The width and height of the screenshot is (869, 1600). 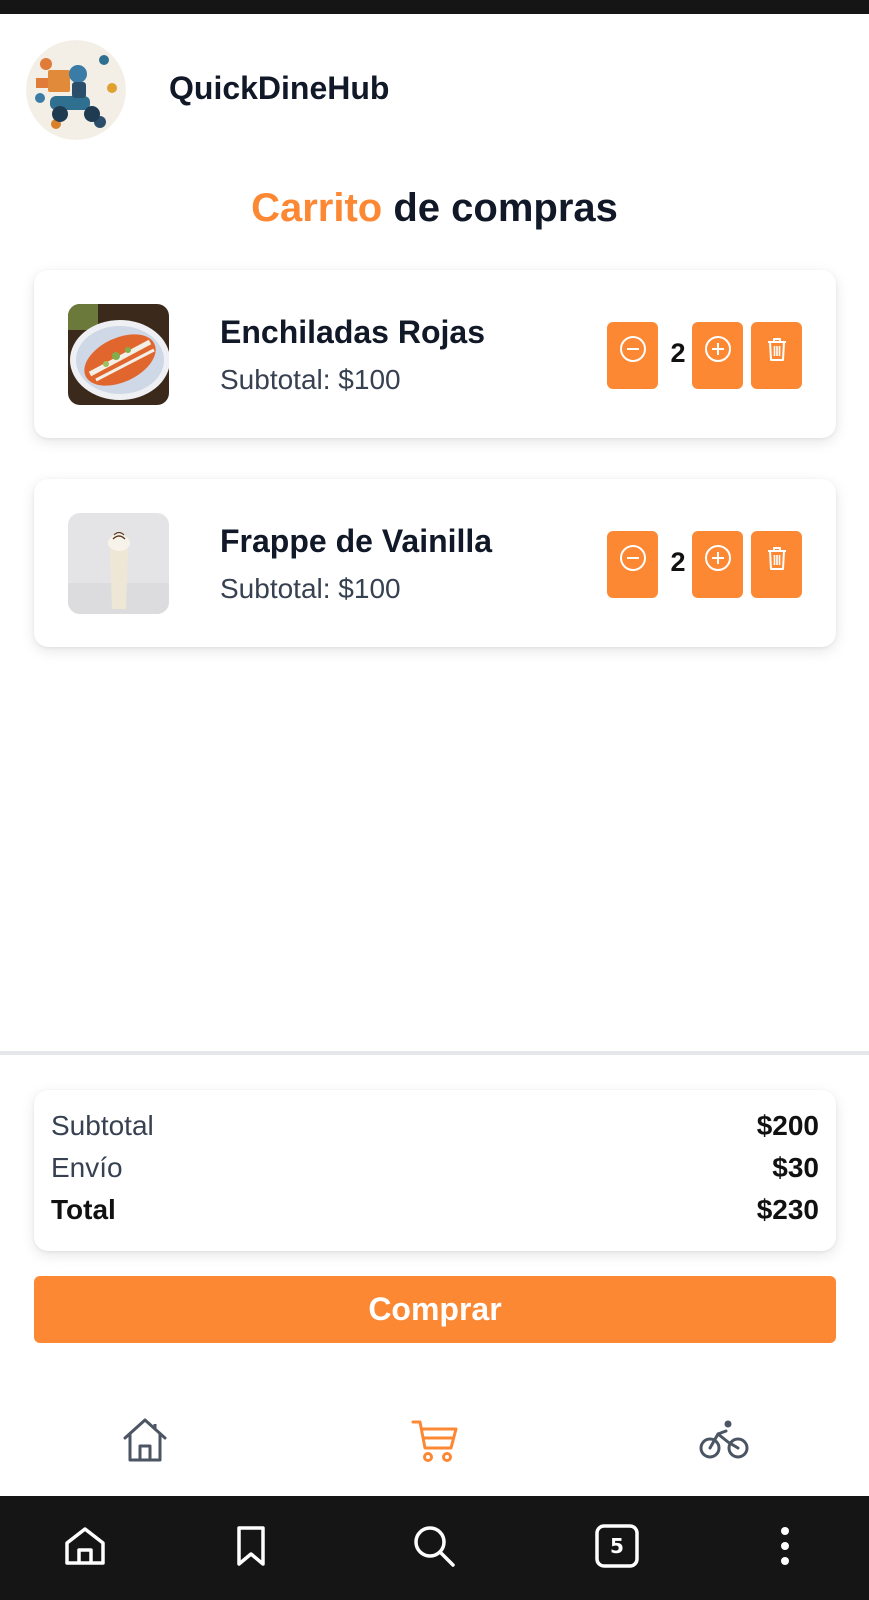 I want to click on browser-bookmark-button, so click(x=251, y=1546).